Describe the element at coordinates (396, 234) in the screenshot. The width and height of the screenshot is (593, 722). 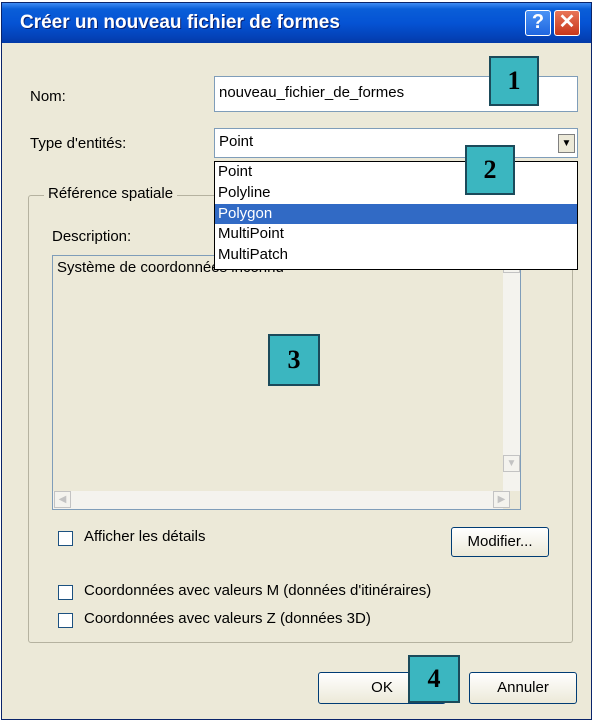
I see `dropdown-option-multipoint: MultiPoint` at that location.